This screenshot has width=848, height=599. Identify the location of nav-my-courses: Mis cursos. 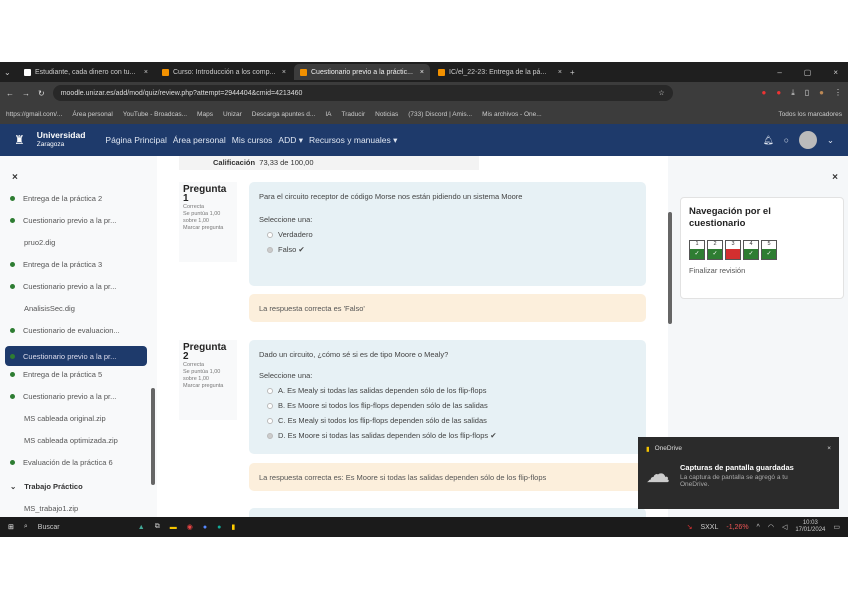
(252, 140).